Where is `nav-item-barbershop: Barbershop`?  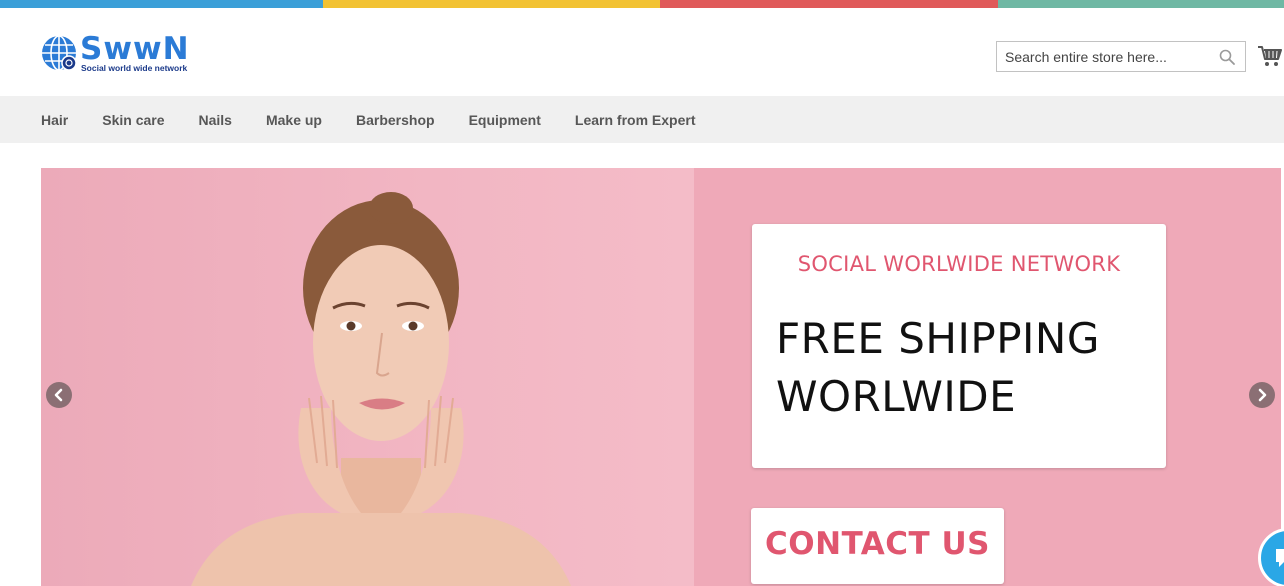 nav-item-barbershop: Barbershop is located at coordinates (395, 120).